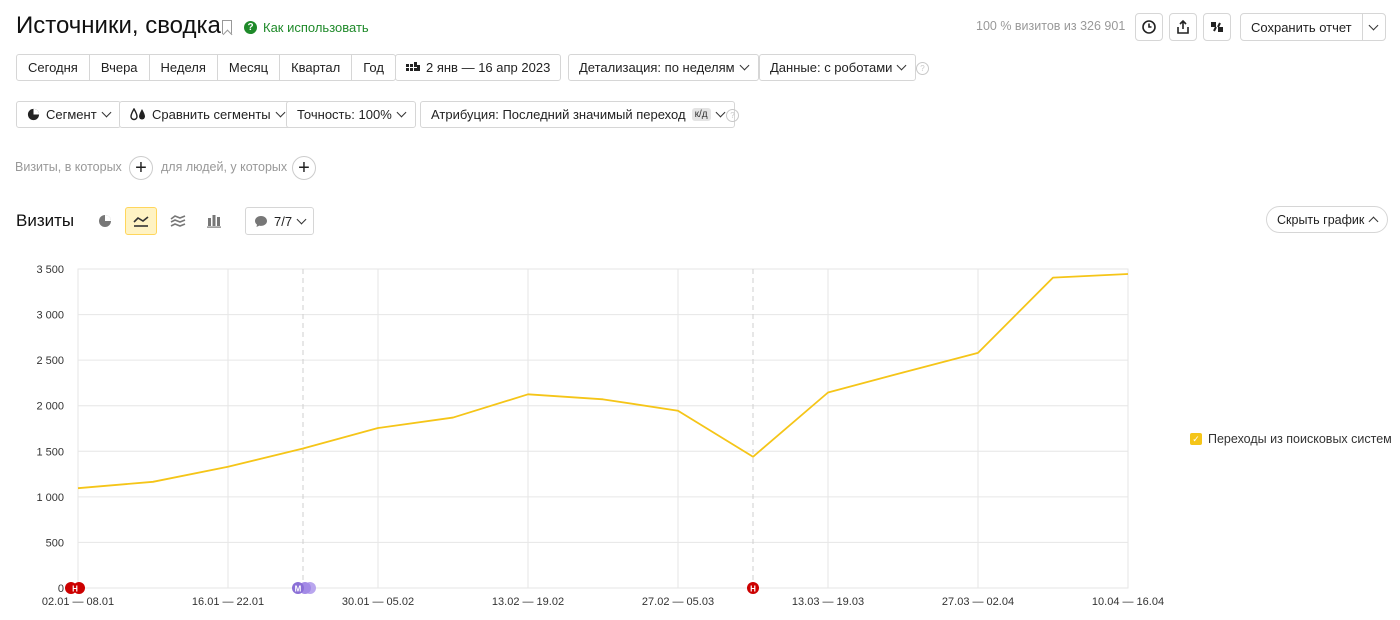 This screenshot has height=620, width=1400. What do you see at coordinates (657, 67) in the screenshot?
I see `detail-label: Детализация: по неделям` at bounding box center [657, 67].